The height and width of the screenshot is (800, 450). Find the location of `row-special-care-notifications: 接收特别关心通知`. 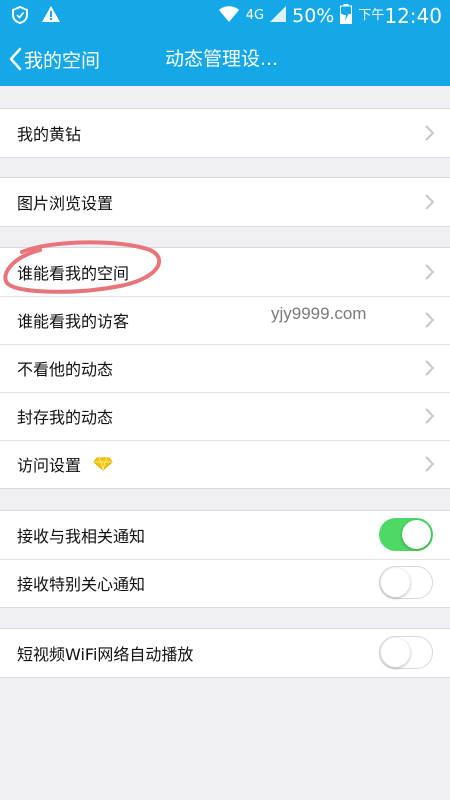

row-special-care-notifications: 接收特别关心通知 is located at coordinates (225, 583).